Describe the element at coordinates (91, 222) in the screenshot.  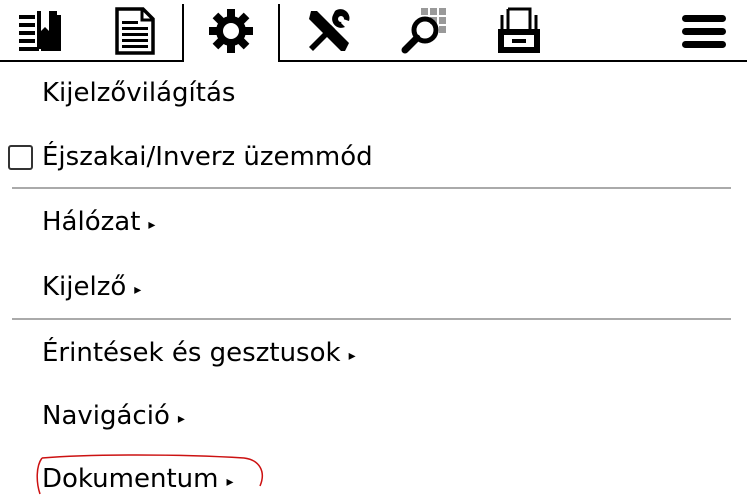
I see `menu-item-label: Hálózat` at that location.